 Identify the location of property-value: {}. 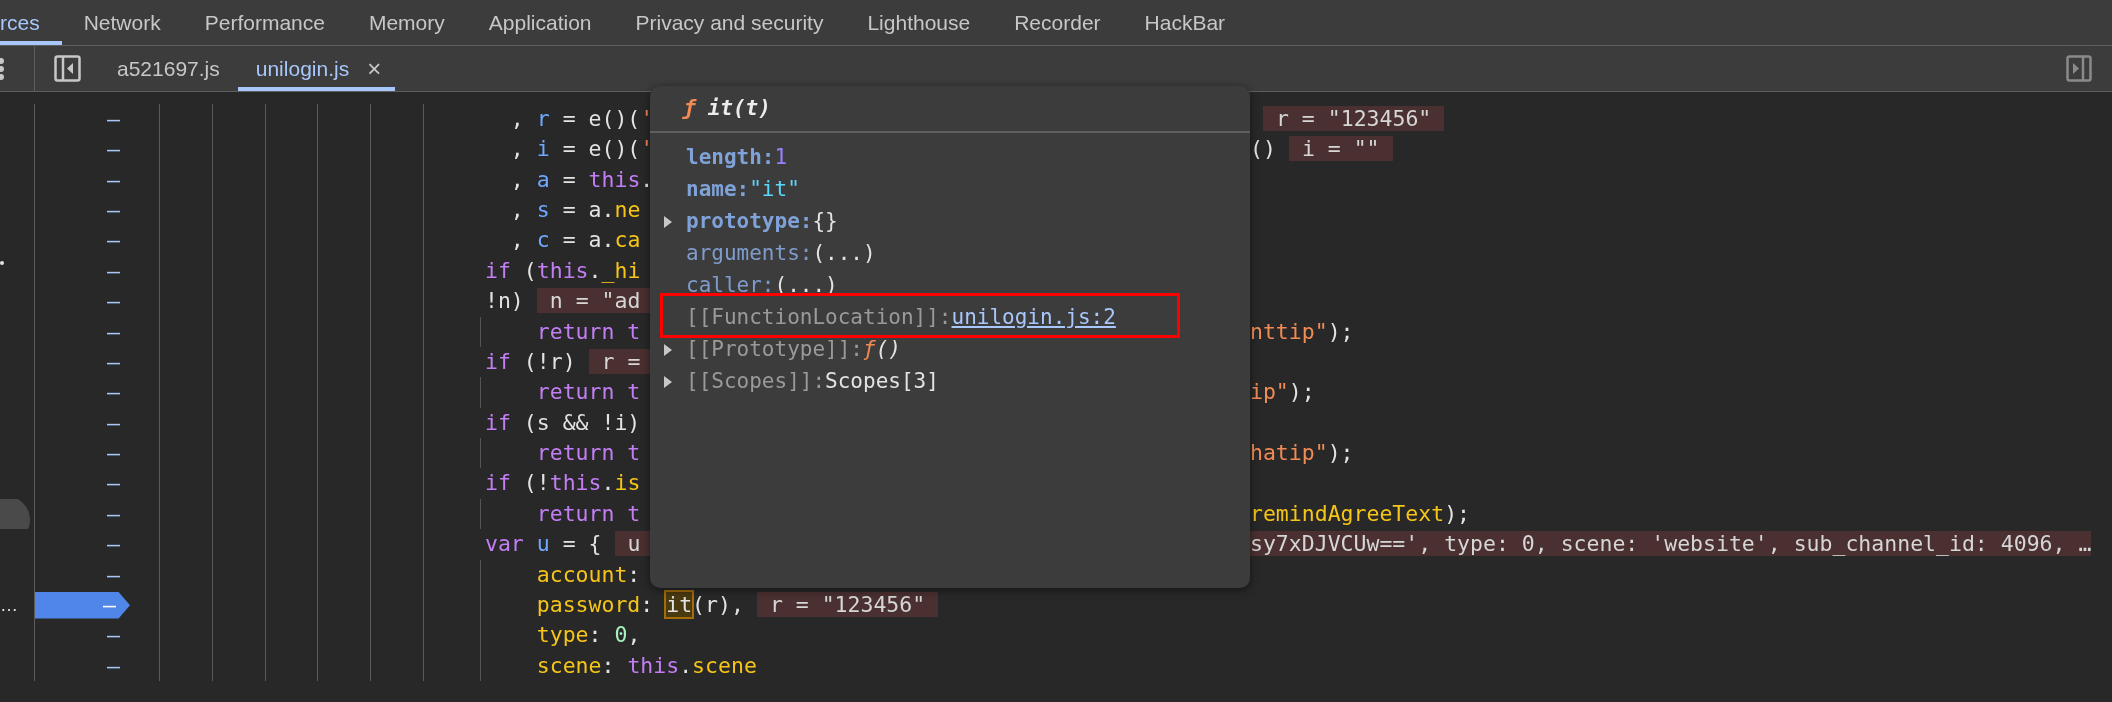
(825, 222).